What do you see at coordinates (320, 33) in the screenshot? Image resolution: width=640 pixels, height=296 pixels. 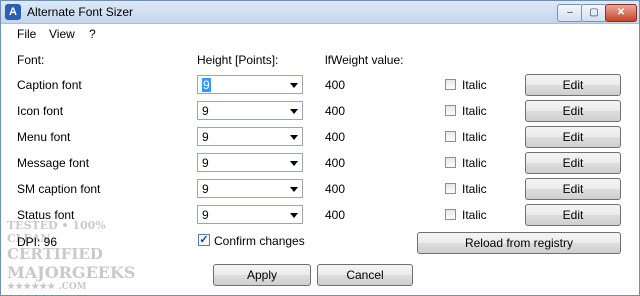 I see `menu-bar: File View ?` at bounding box center [320, 33].